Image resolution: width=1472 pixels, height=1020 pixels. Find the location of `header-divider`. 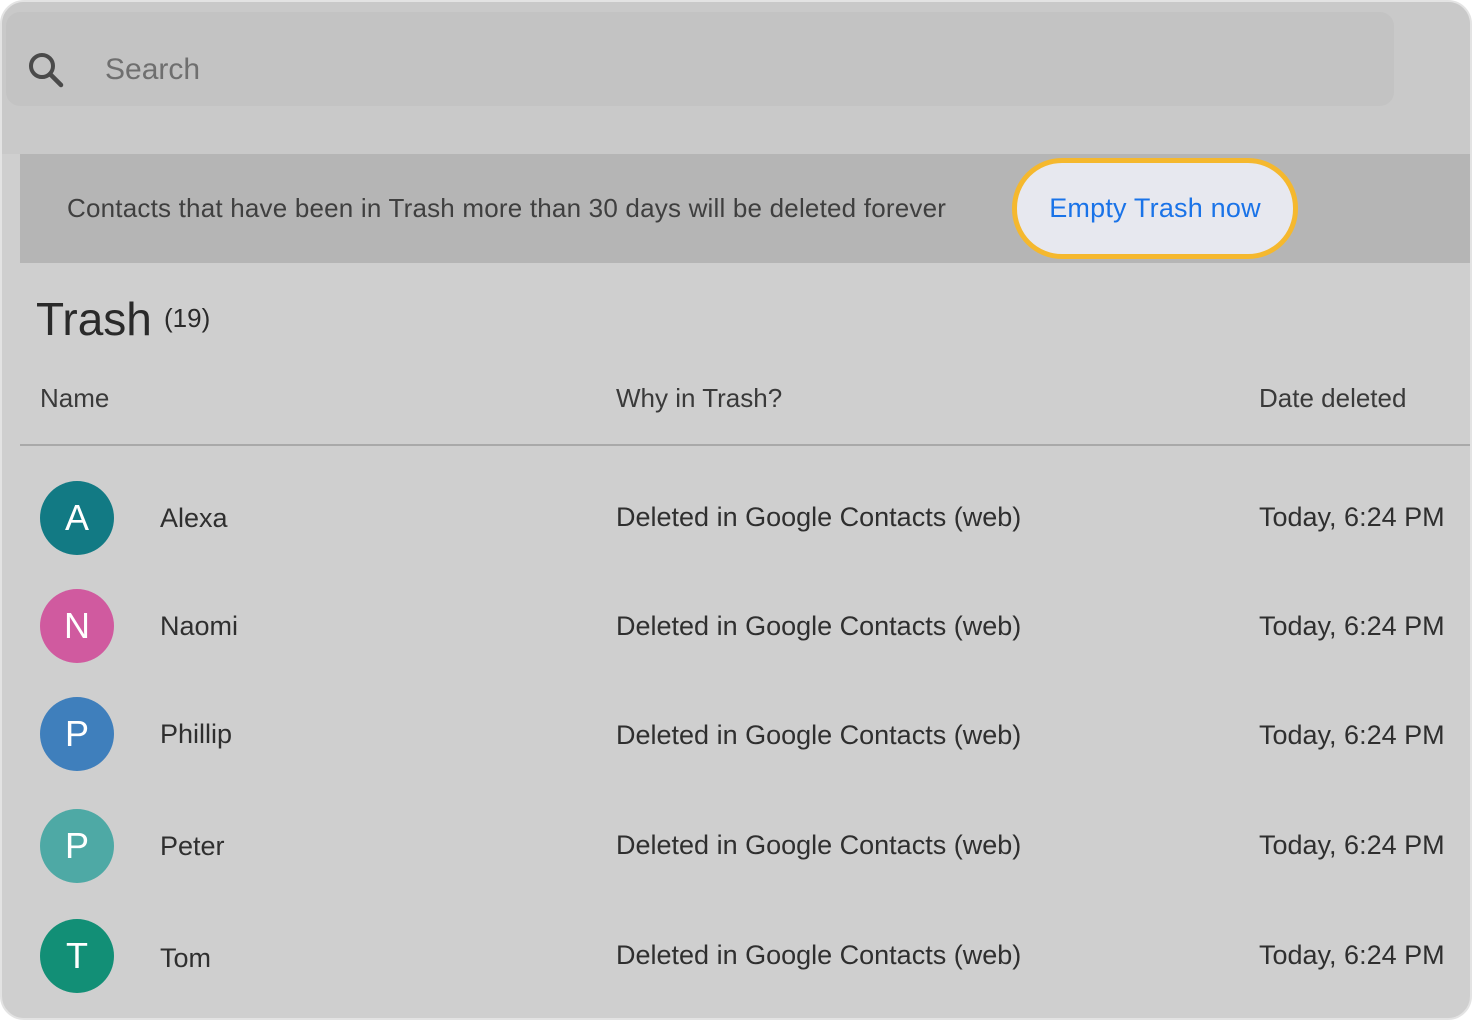

header-divider is located at coordinates (745, 445).